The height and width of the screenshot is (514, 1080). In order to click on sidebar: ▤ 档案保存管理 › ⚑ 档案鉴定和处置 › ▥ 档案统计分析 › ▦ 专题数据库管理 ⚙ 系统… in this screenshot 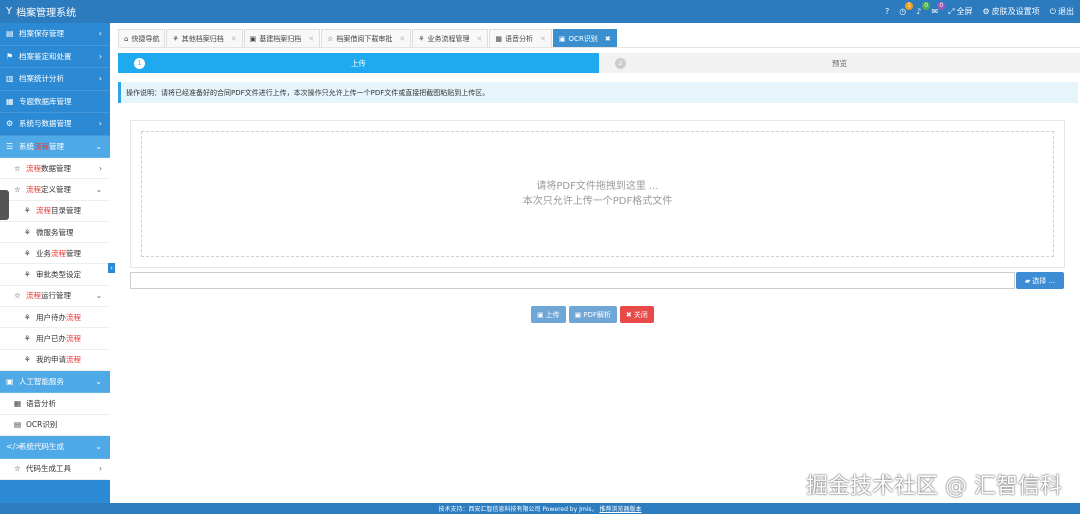, I will do `click(55, 263)`.